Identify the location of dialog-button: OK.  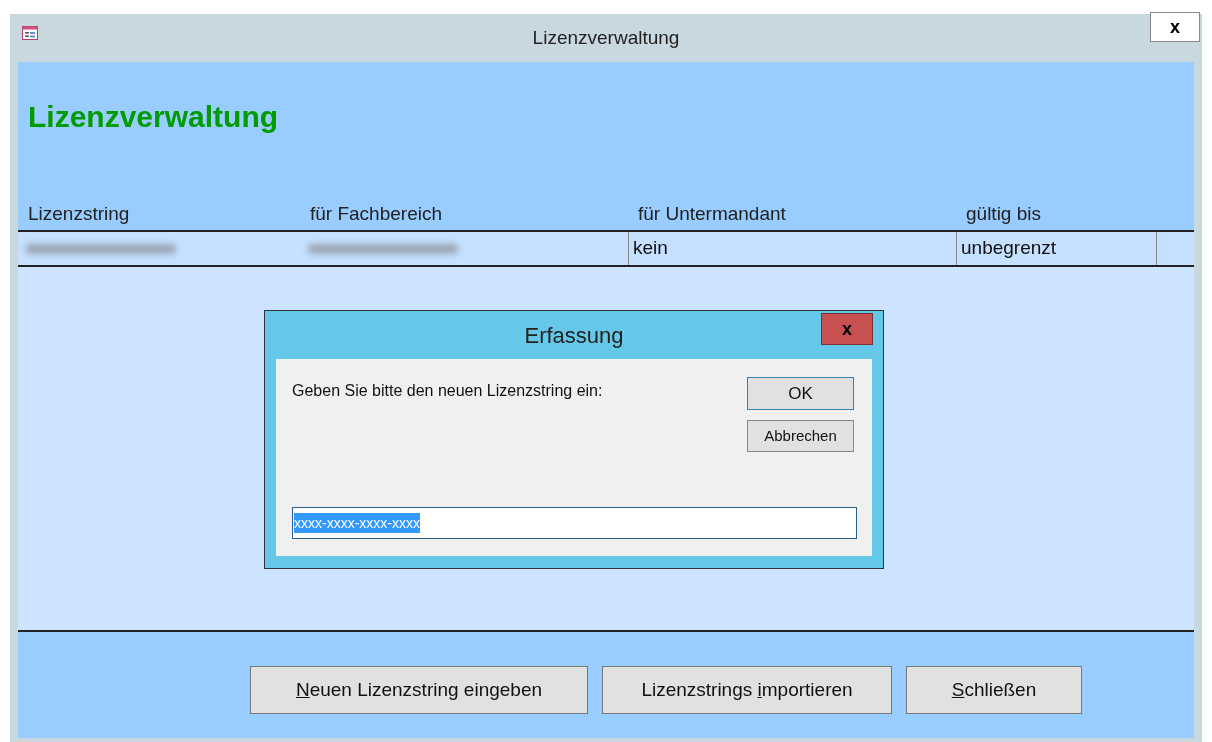
(800, 393).